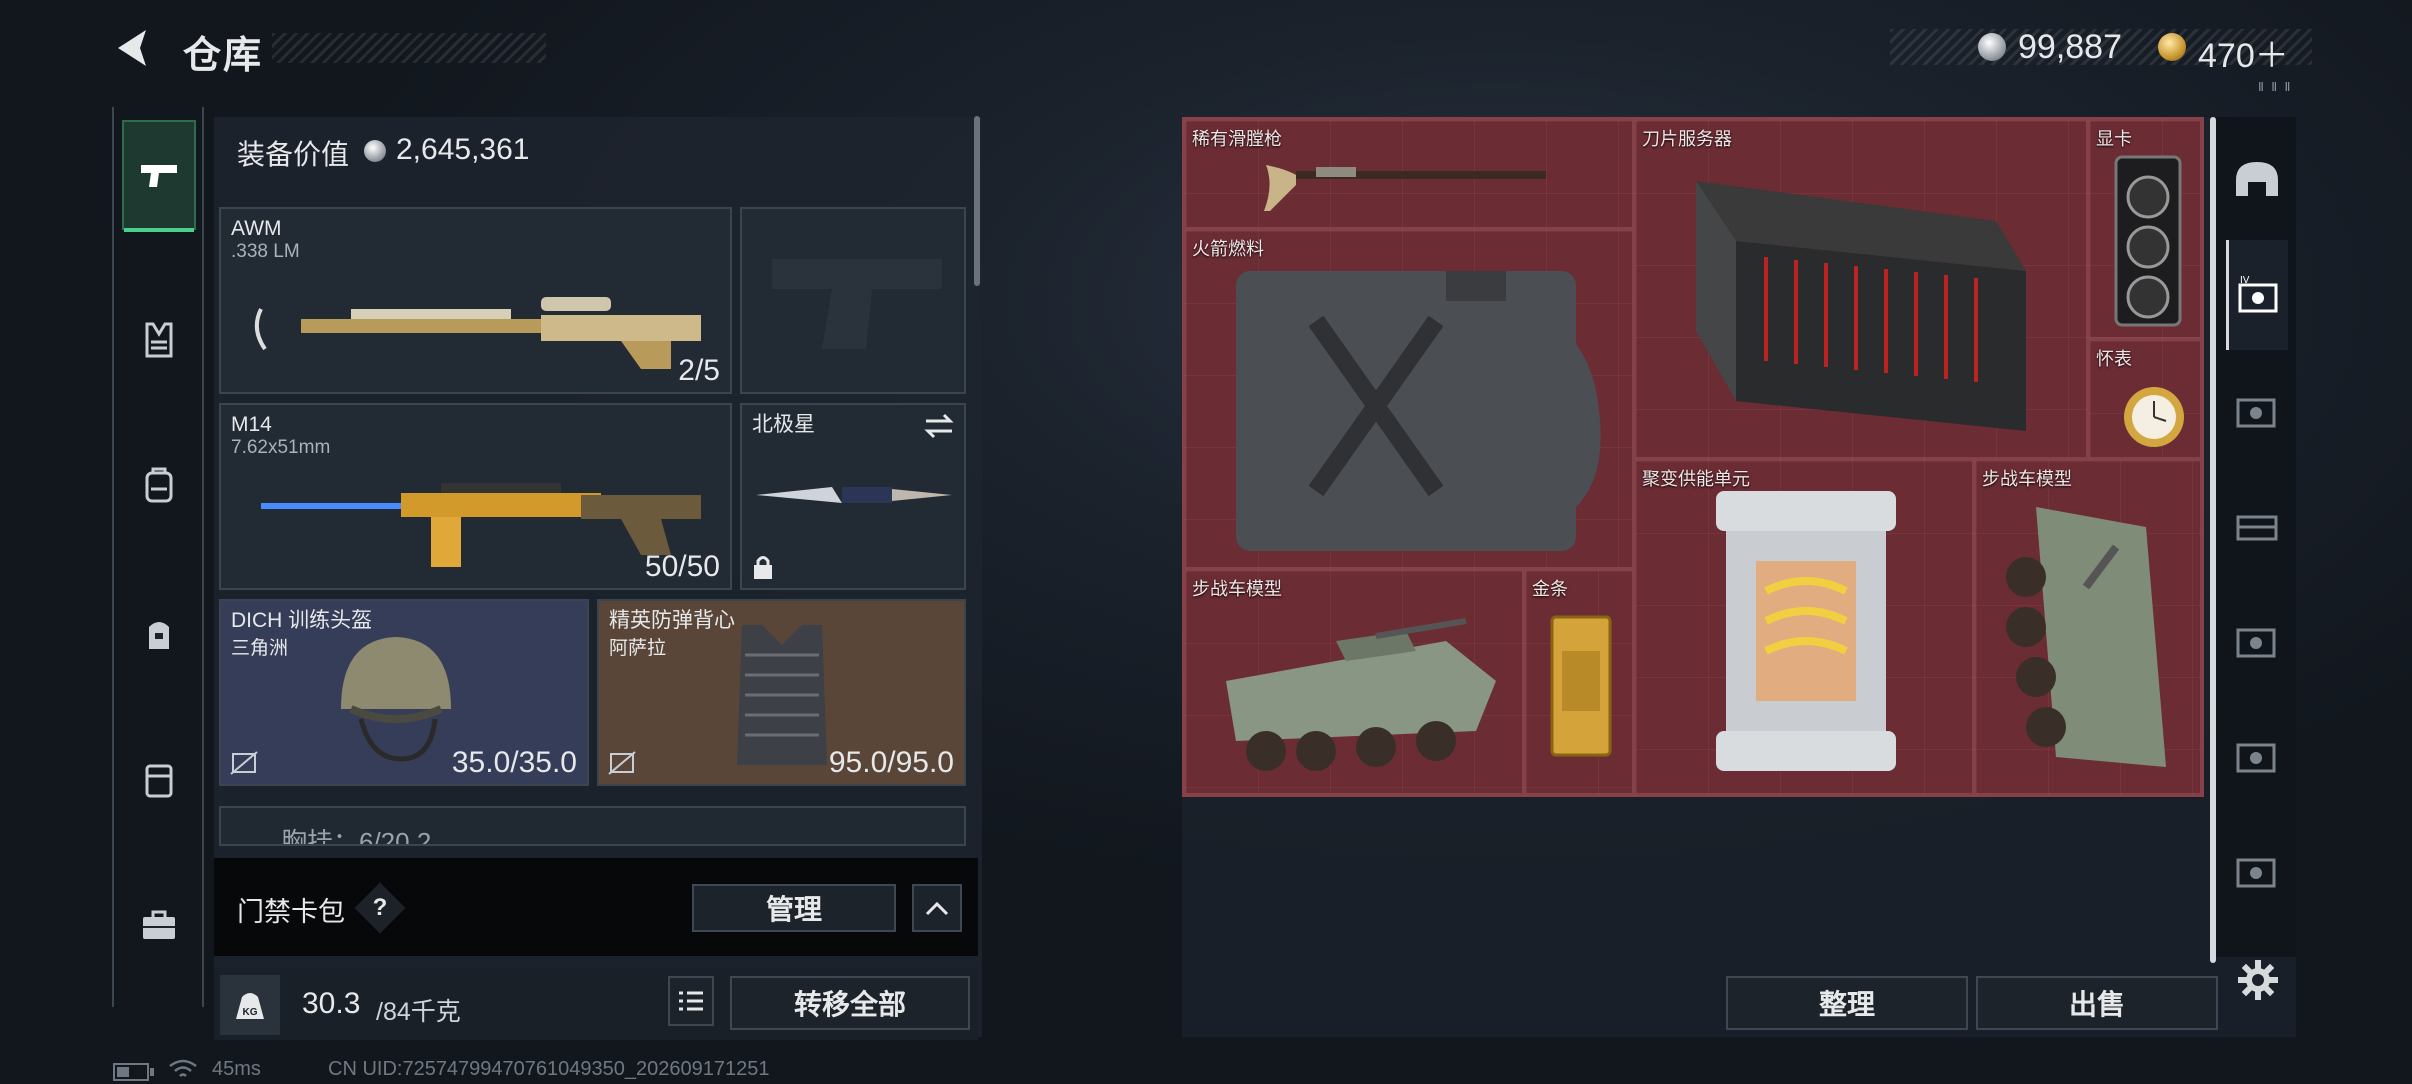  What do you see at coordinates (699, 370) in the screenshot?
I see `ammo-count: 2/5` at bounding box center [699, 370].